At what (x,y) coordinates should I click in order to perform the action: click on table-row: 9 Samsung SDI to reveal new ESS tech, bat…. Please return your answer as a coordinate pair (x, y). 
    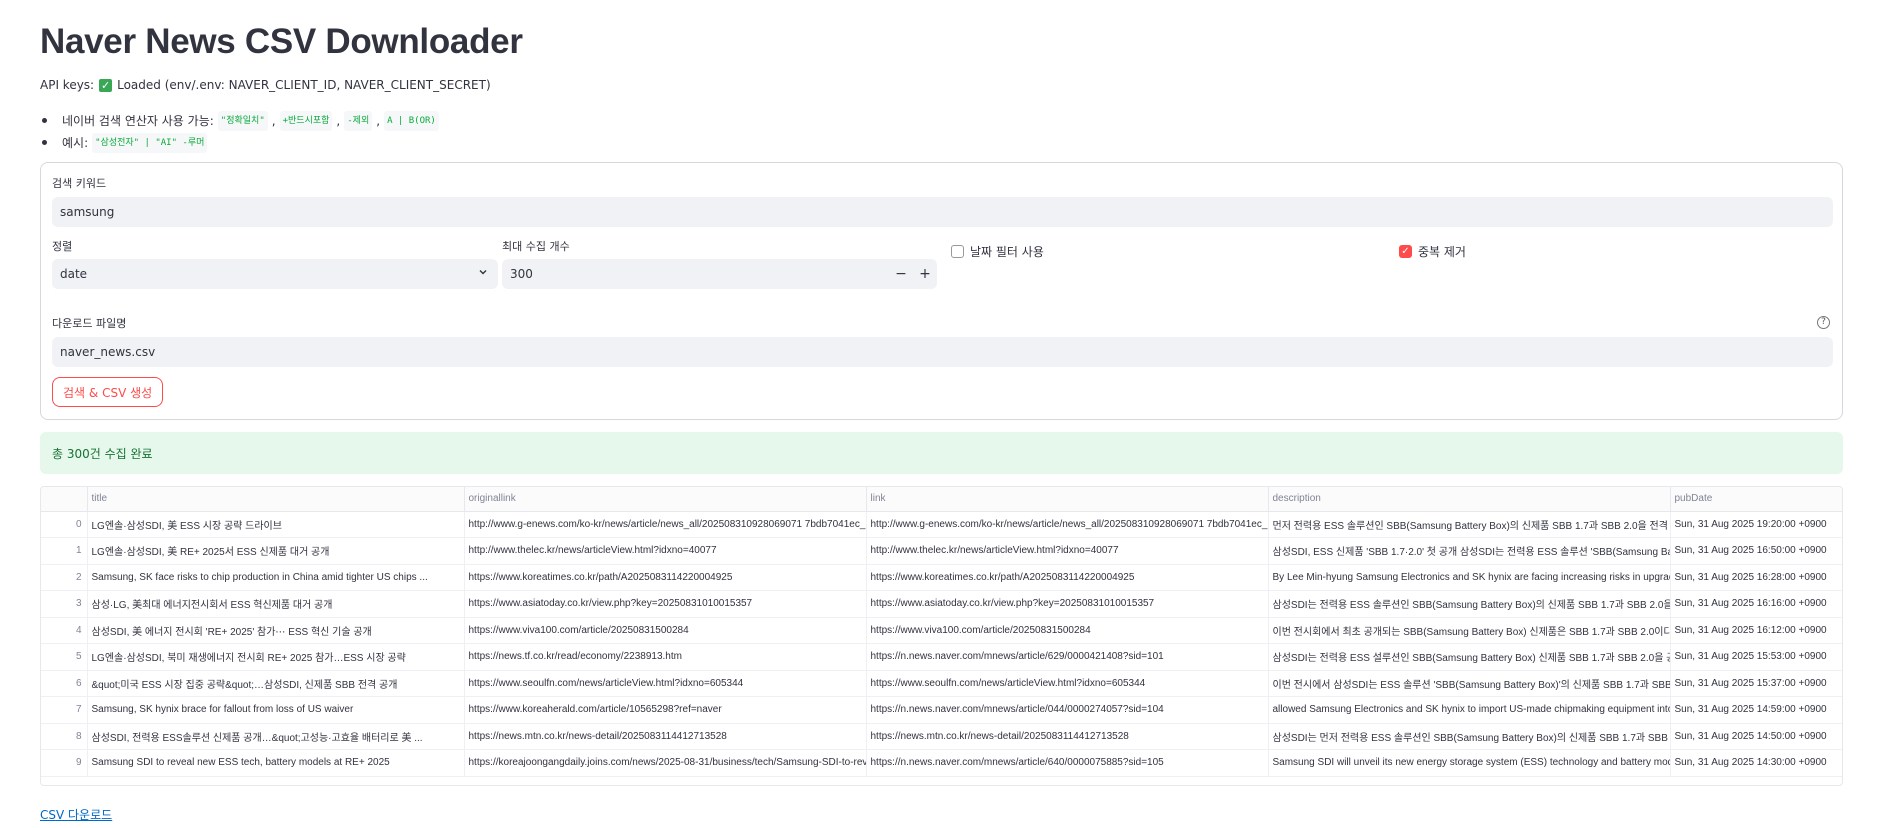
    Looking at the image, I should click on (941, 763).